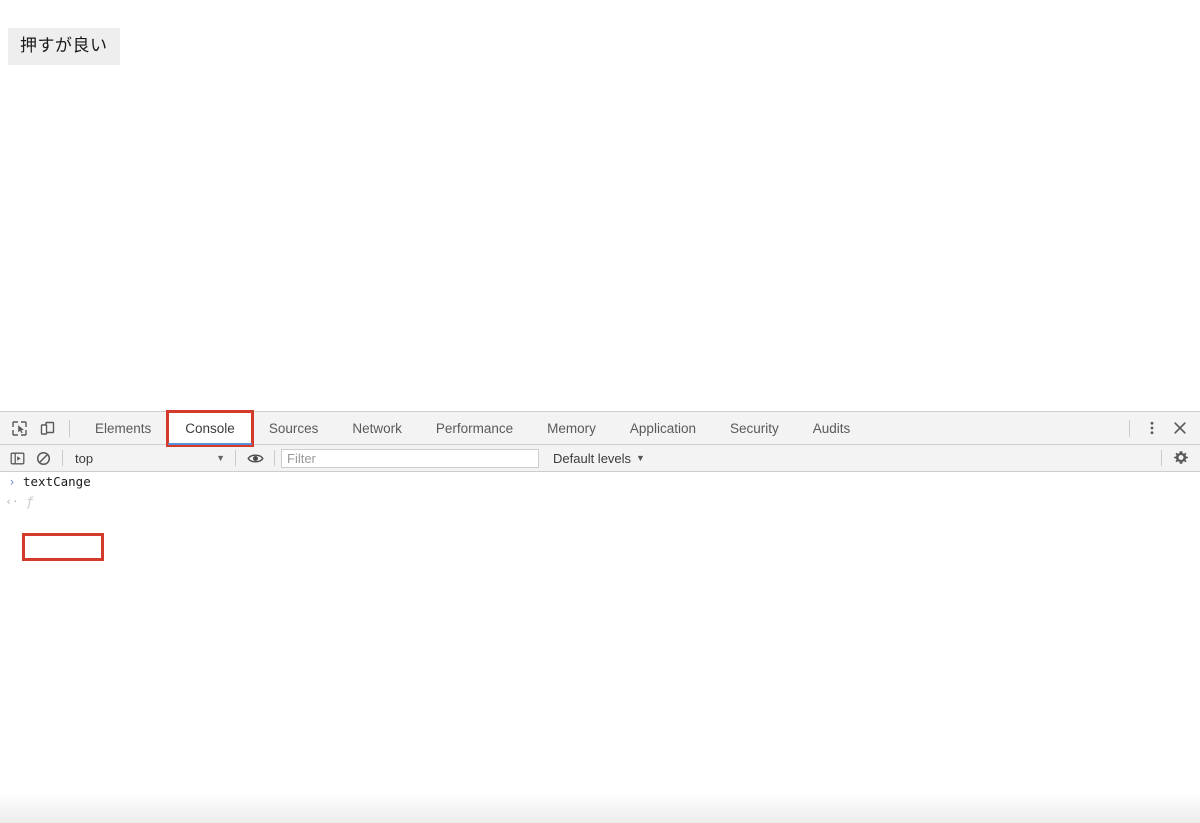 The height and width of the screenshot is (823, 1200). I want to click on tab-label: Security, so click(754, 428).